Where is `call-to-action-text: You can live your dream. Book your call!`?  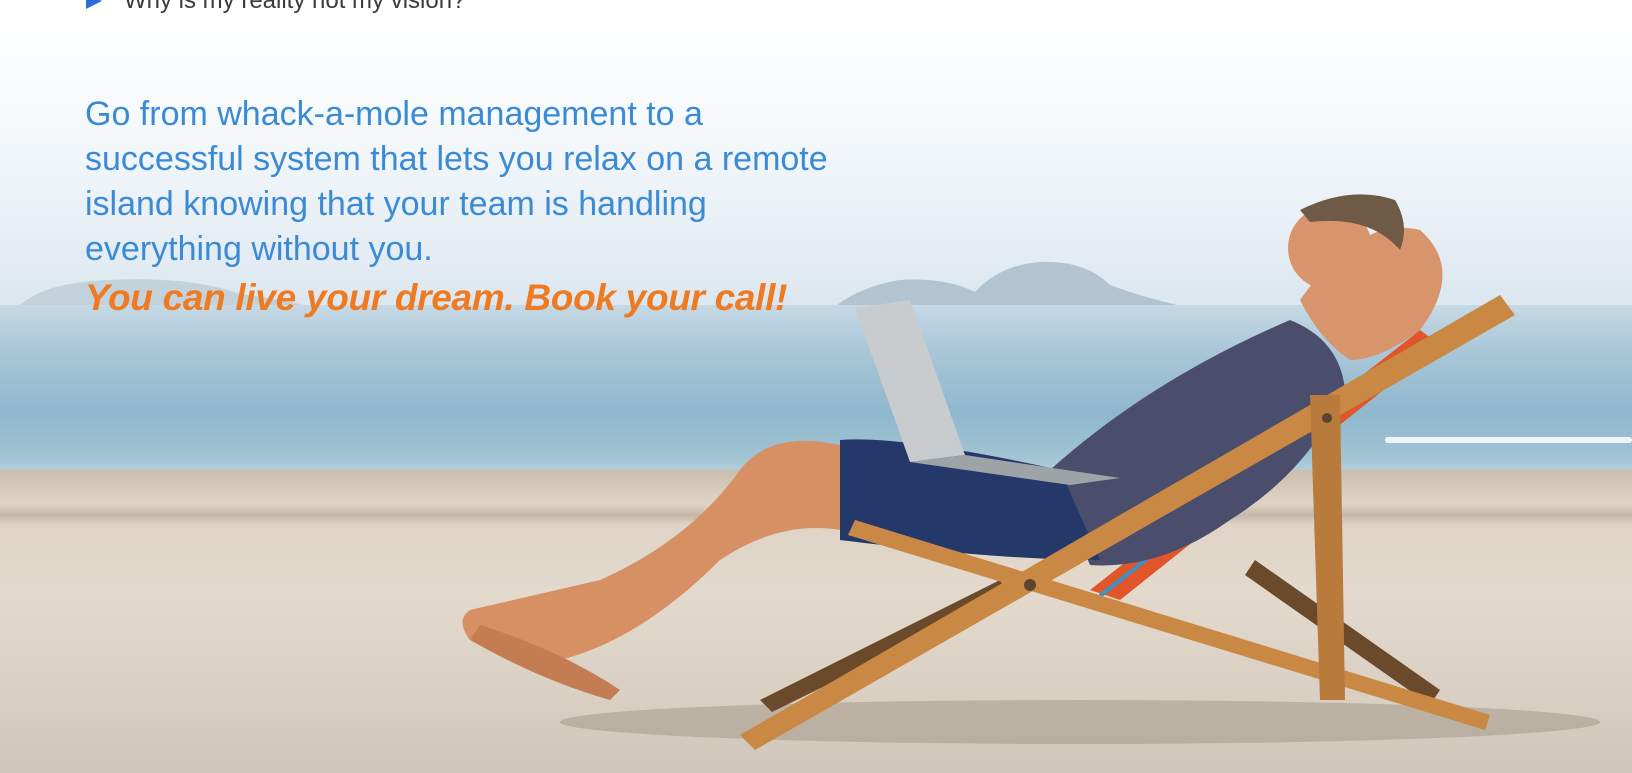
call-to-action-text: You can live your dream. Book your call! is located at coordinates (436, 297).